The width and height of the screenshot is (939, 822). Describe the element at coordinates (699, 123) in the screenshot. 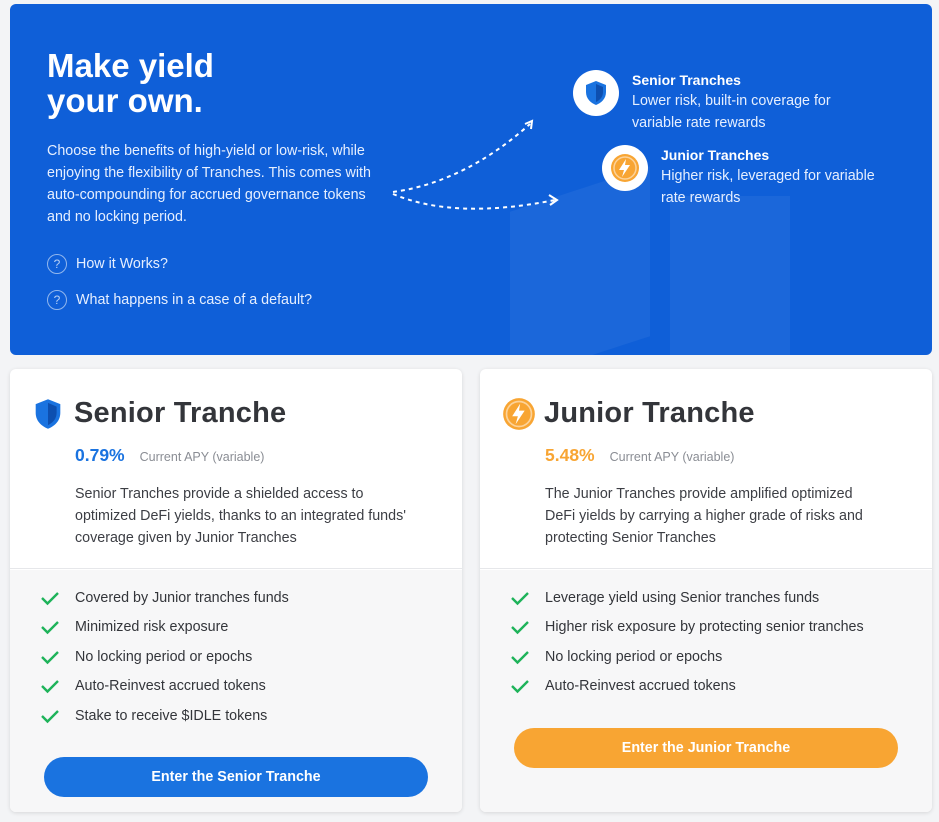

I see `tranche-subtitle: variable rate rewards` at that location.